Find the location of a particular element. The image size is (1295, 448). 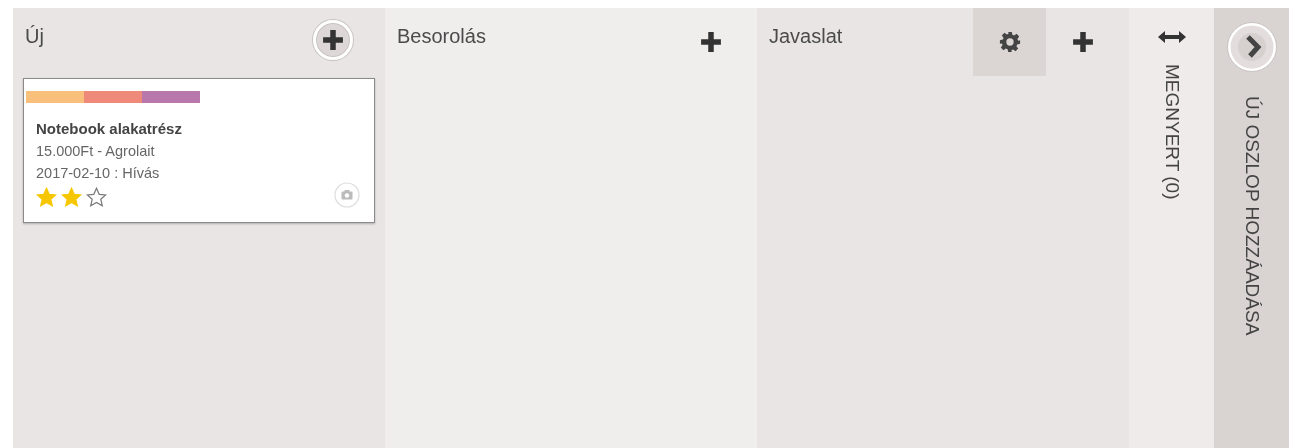

expand-arrows-icon is located at coordinates (1171, 37).